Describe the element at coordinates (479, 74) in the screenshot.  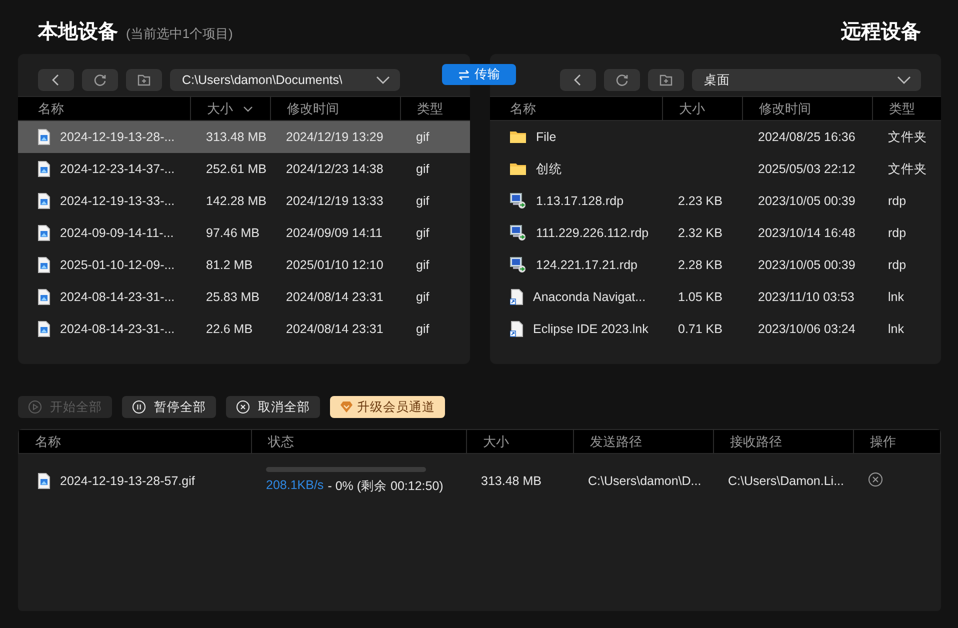
I see `transfer-button: 传输` at that location.